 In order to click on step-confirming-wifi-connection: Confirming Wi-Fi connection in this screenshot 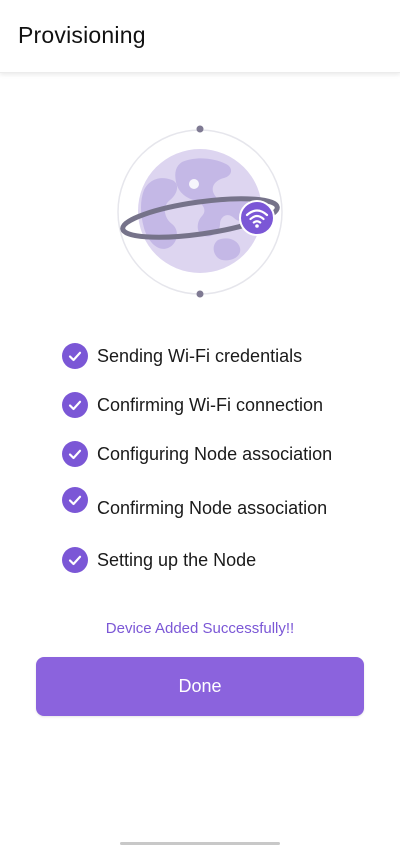, I will do `click(192, 405)`.